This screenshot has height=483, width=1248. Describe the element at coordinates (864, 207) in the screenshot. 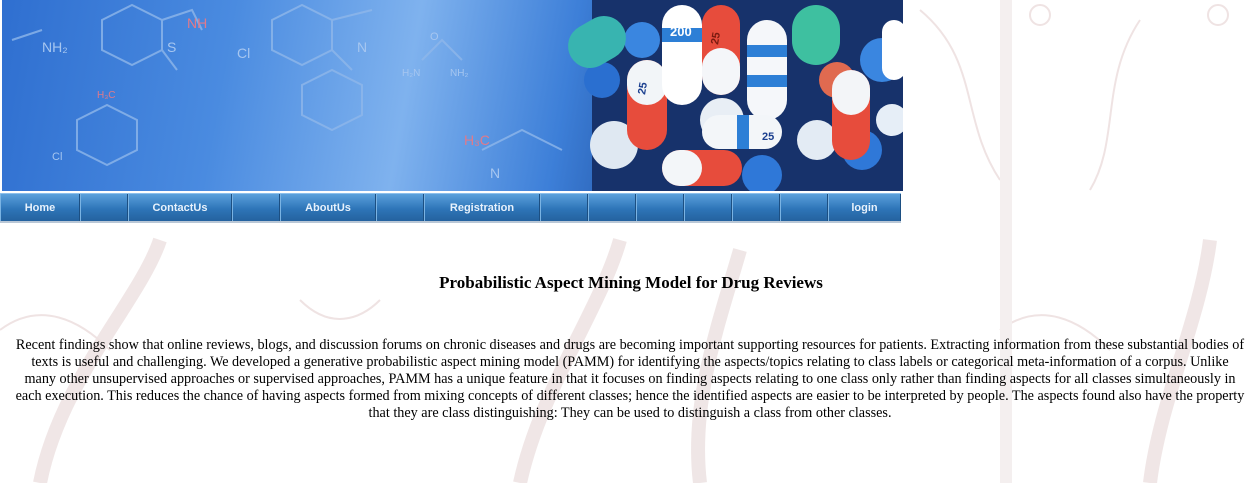

I see `nav-login-button: login` at that location.